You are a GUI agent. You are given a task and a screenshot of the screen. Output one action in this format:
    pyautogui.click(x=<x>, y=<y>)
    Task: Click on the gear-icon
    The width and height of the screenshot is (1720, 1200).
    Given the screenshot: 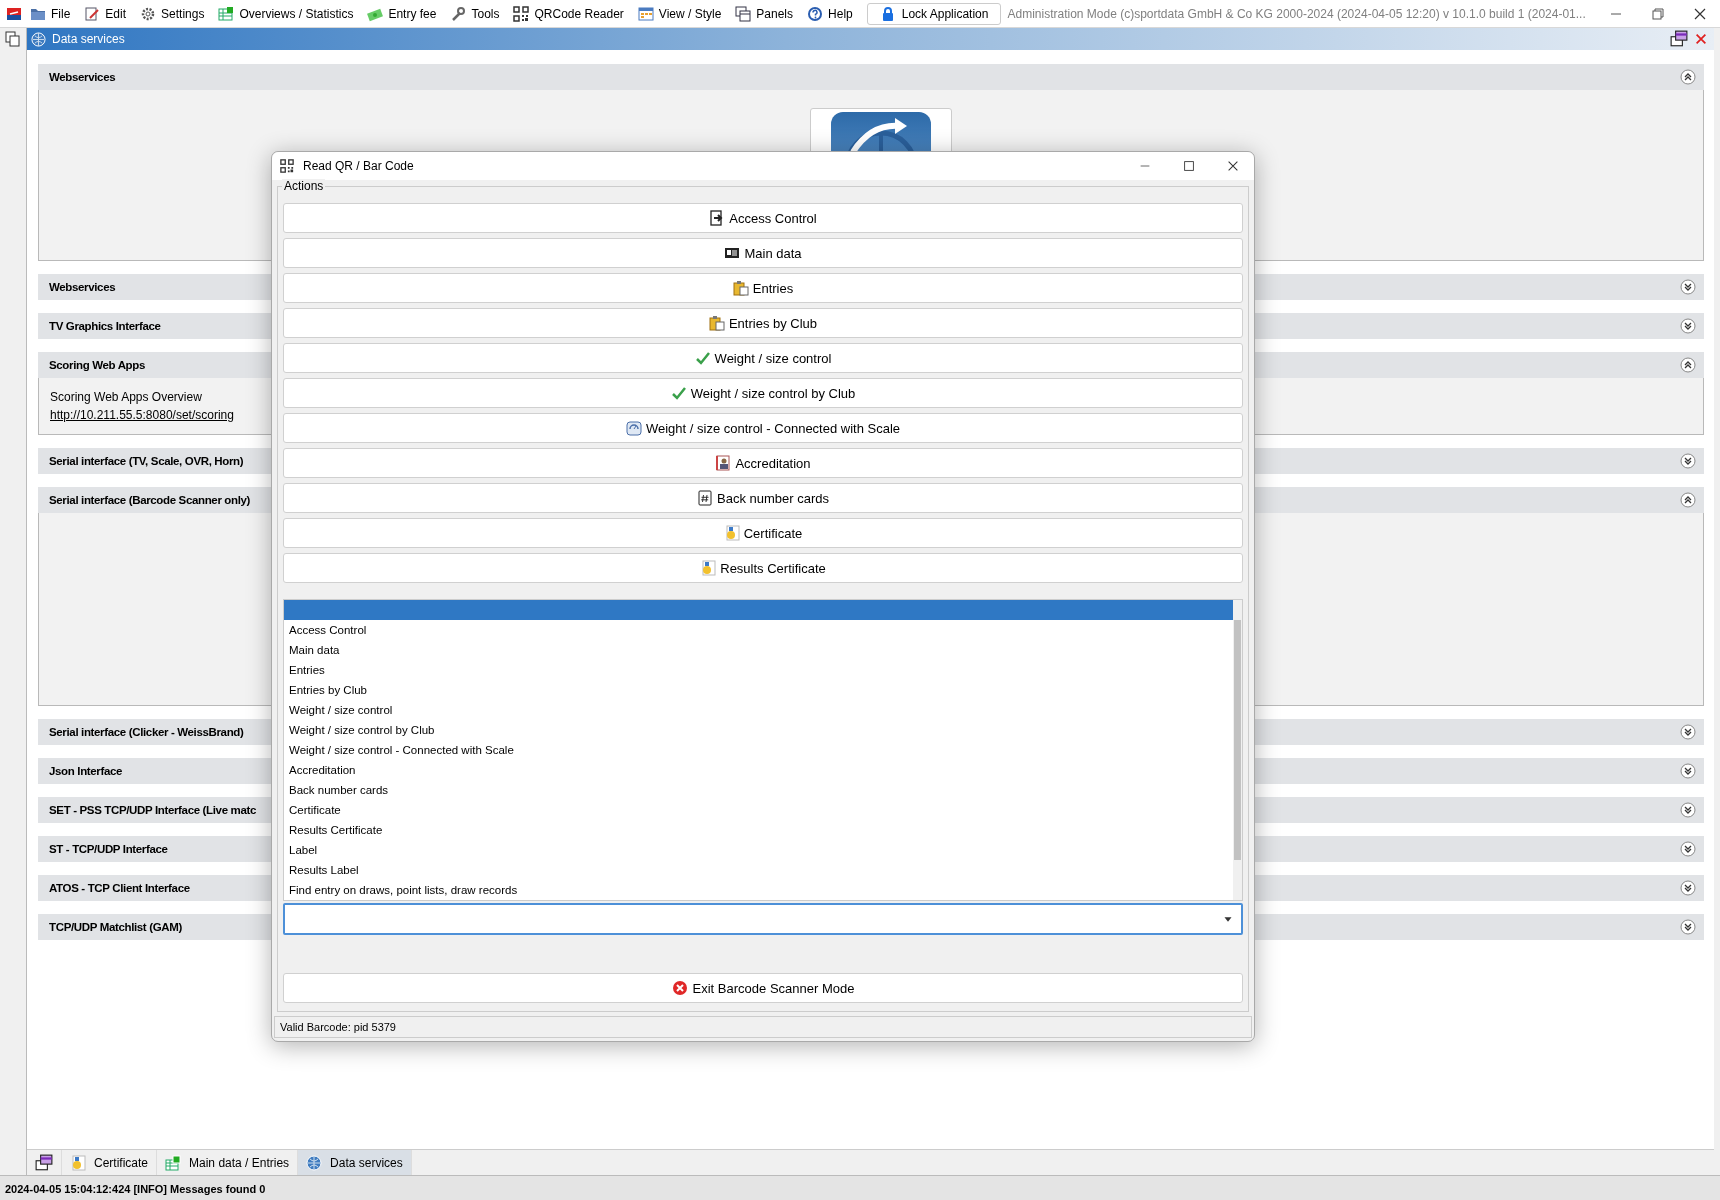 What is the action you would take?
    pyautogui.click(x=148, y=13)
    